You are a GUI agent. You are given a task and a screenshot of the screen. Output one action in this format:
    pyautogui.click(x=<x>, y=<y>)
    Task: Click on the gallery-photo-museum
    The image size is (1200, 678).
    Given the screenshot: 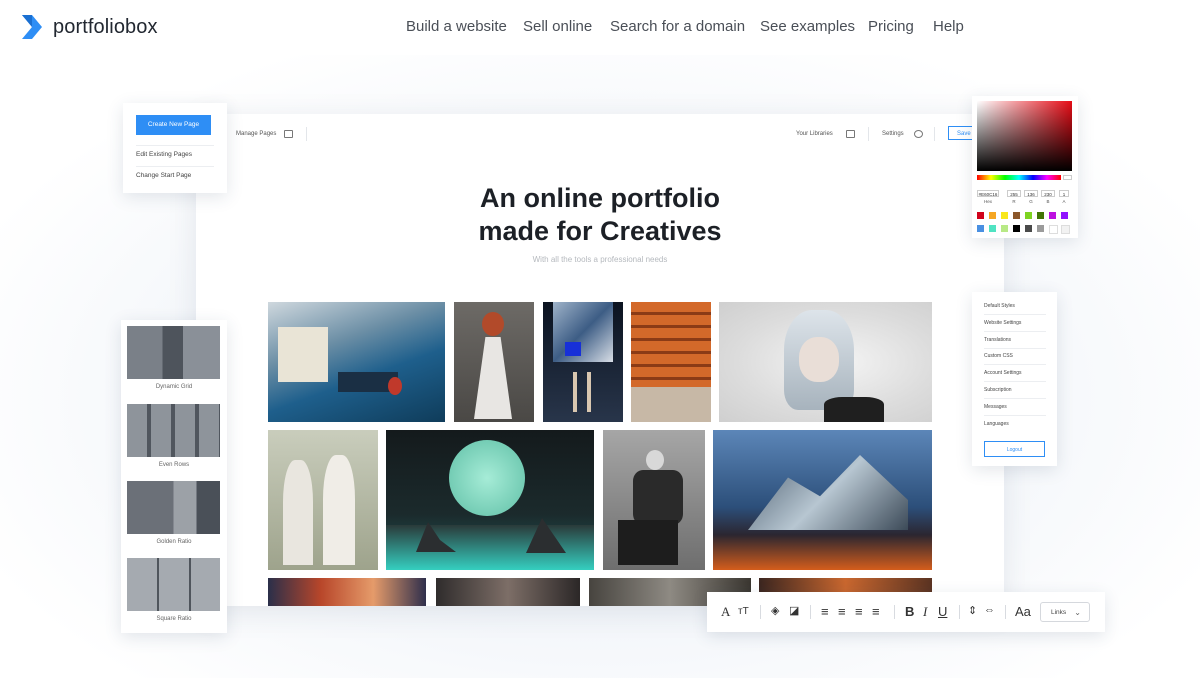 What is the action you would take?
    pyautogui.click(x=822, y=500)
    